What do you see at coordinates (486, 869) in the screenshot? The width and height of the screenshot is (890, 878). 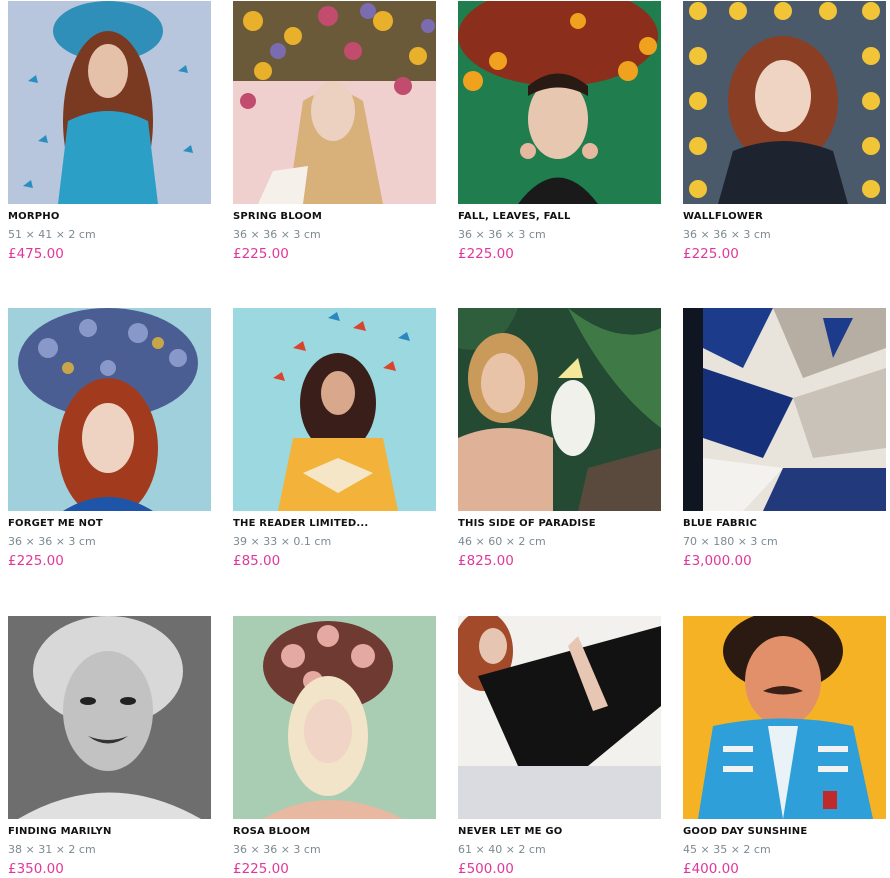 I see `artwork-price: £500.00` at bounding box center [486, 869].